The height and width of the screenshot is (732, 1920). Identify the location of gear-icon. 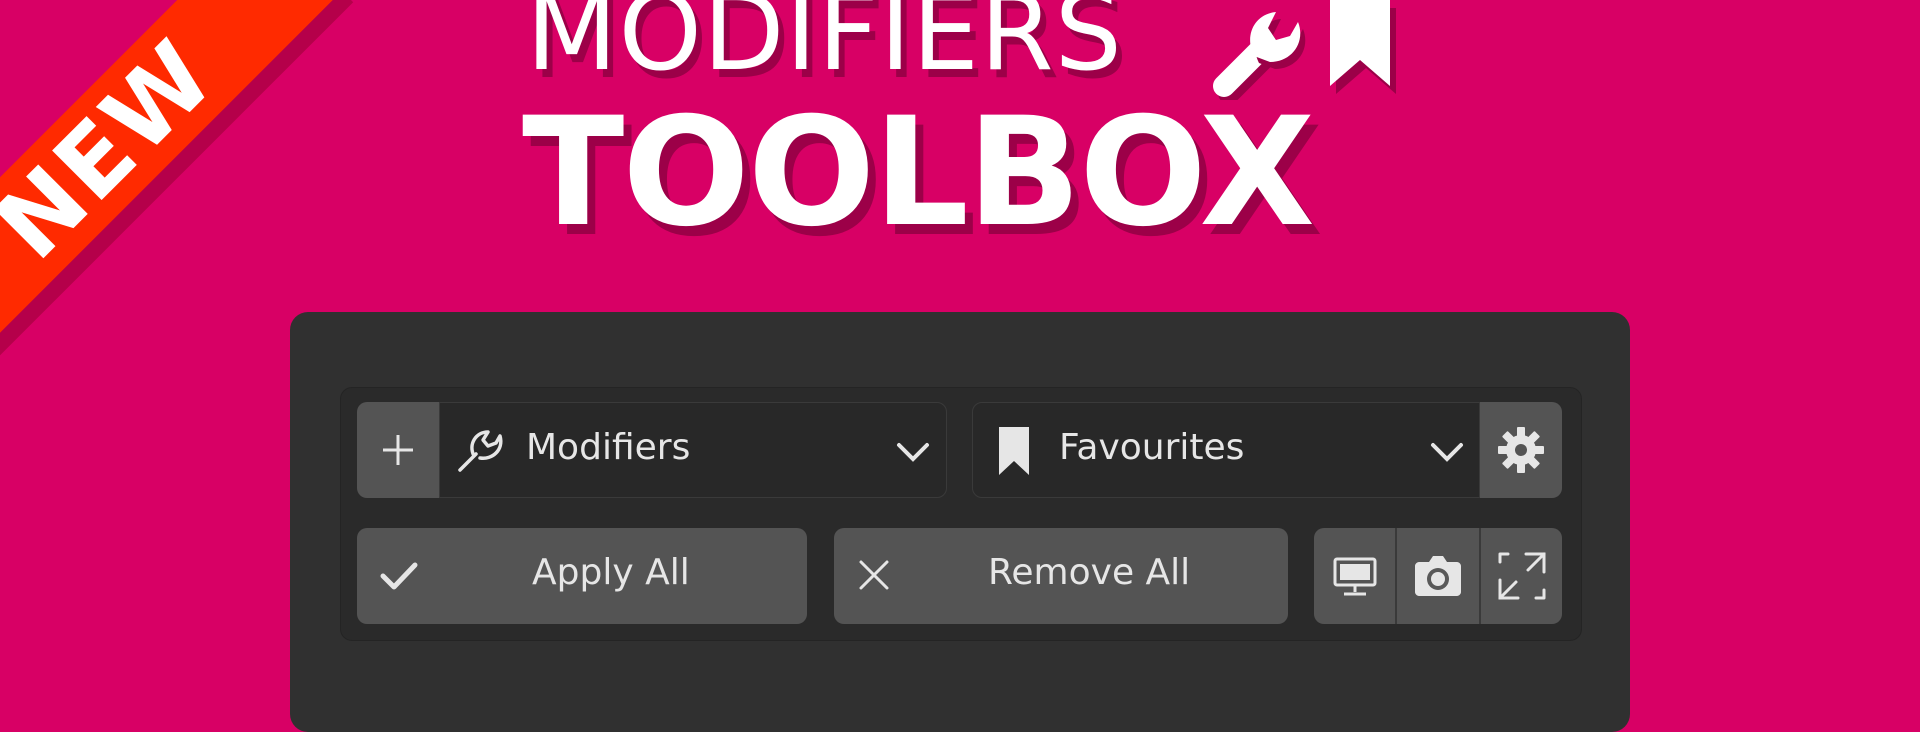
(1521, 450).